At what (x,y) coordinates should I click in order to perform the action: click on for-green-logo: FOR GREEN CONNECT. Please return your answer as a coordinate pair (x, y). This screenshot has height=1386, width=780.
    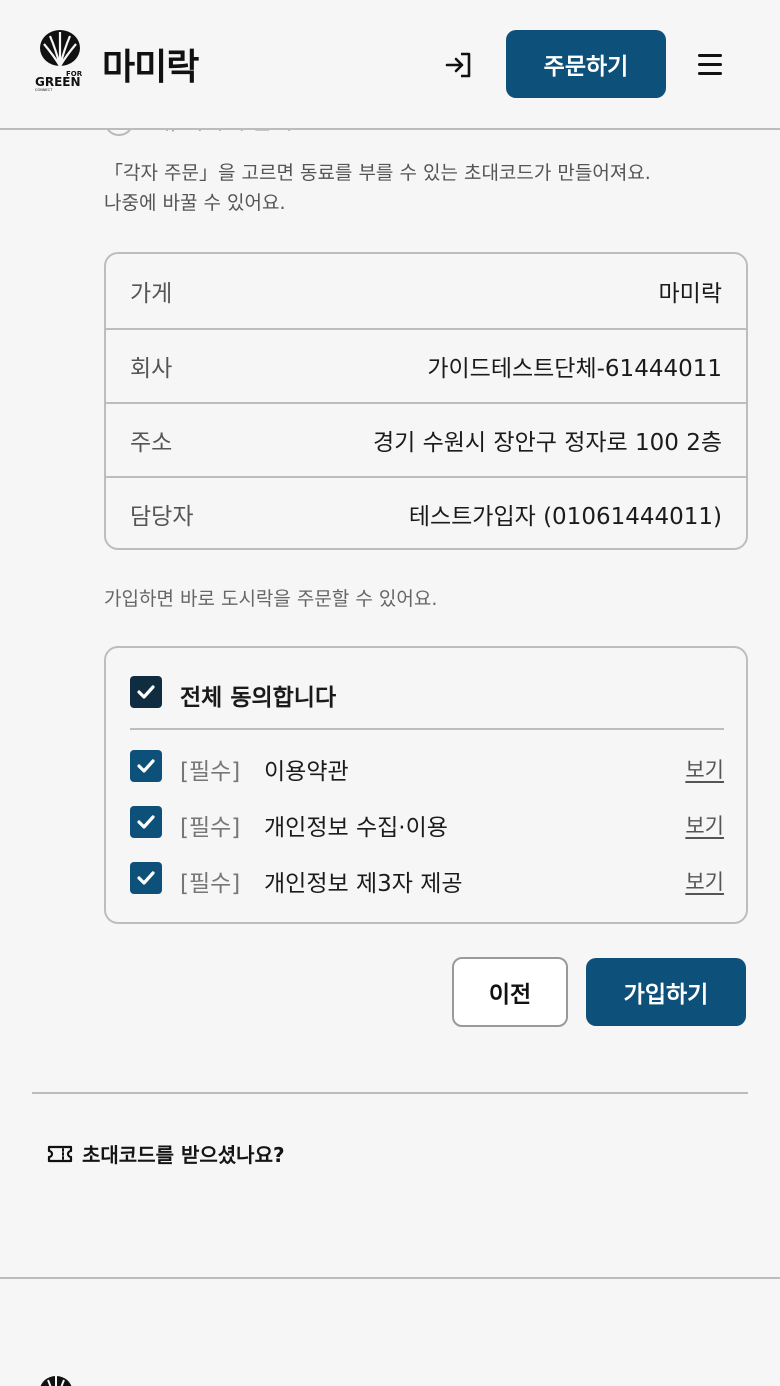
    Looking at the image, I should click on (60, 60).